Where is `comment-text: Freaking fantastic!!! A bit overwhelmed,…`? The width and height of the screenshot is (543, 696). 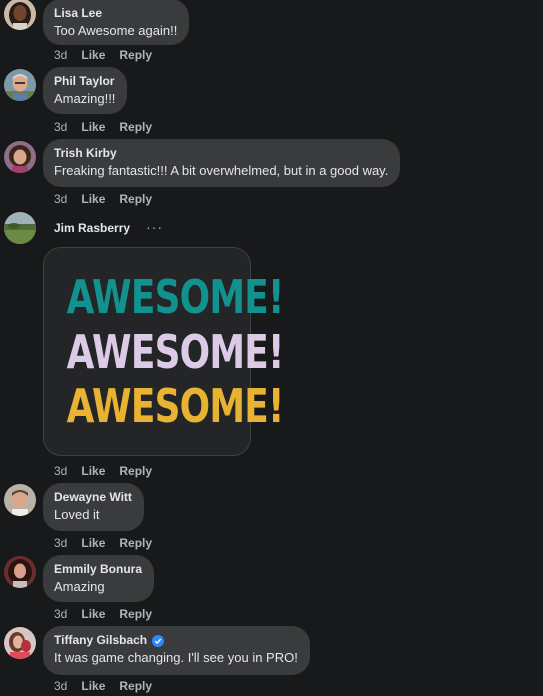 comment-text: Freaking fantastic!!! A bit overwhelmed,… is located at coordinates (221, 170).